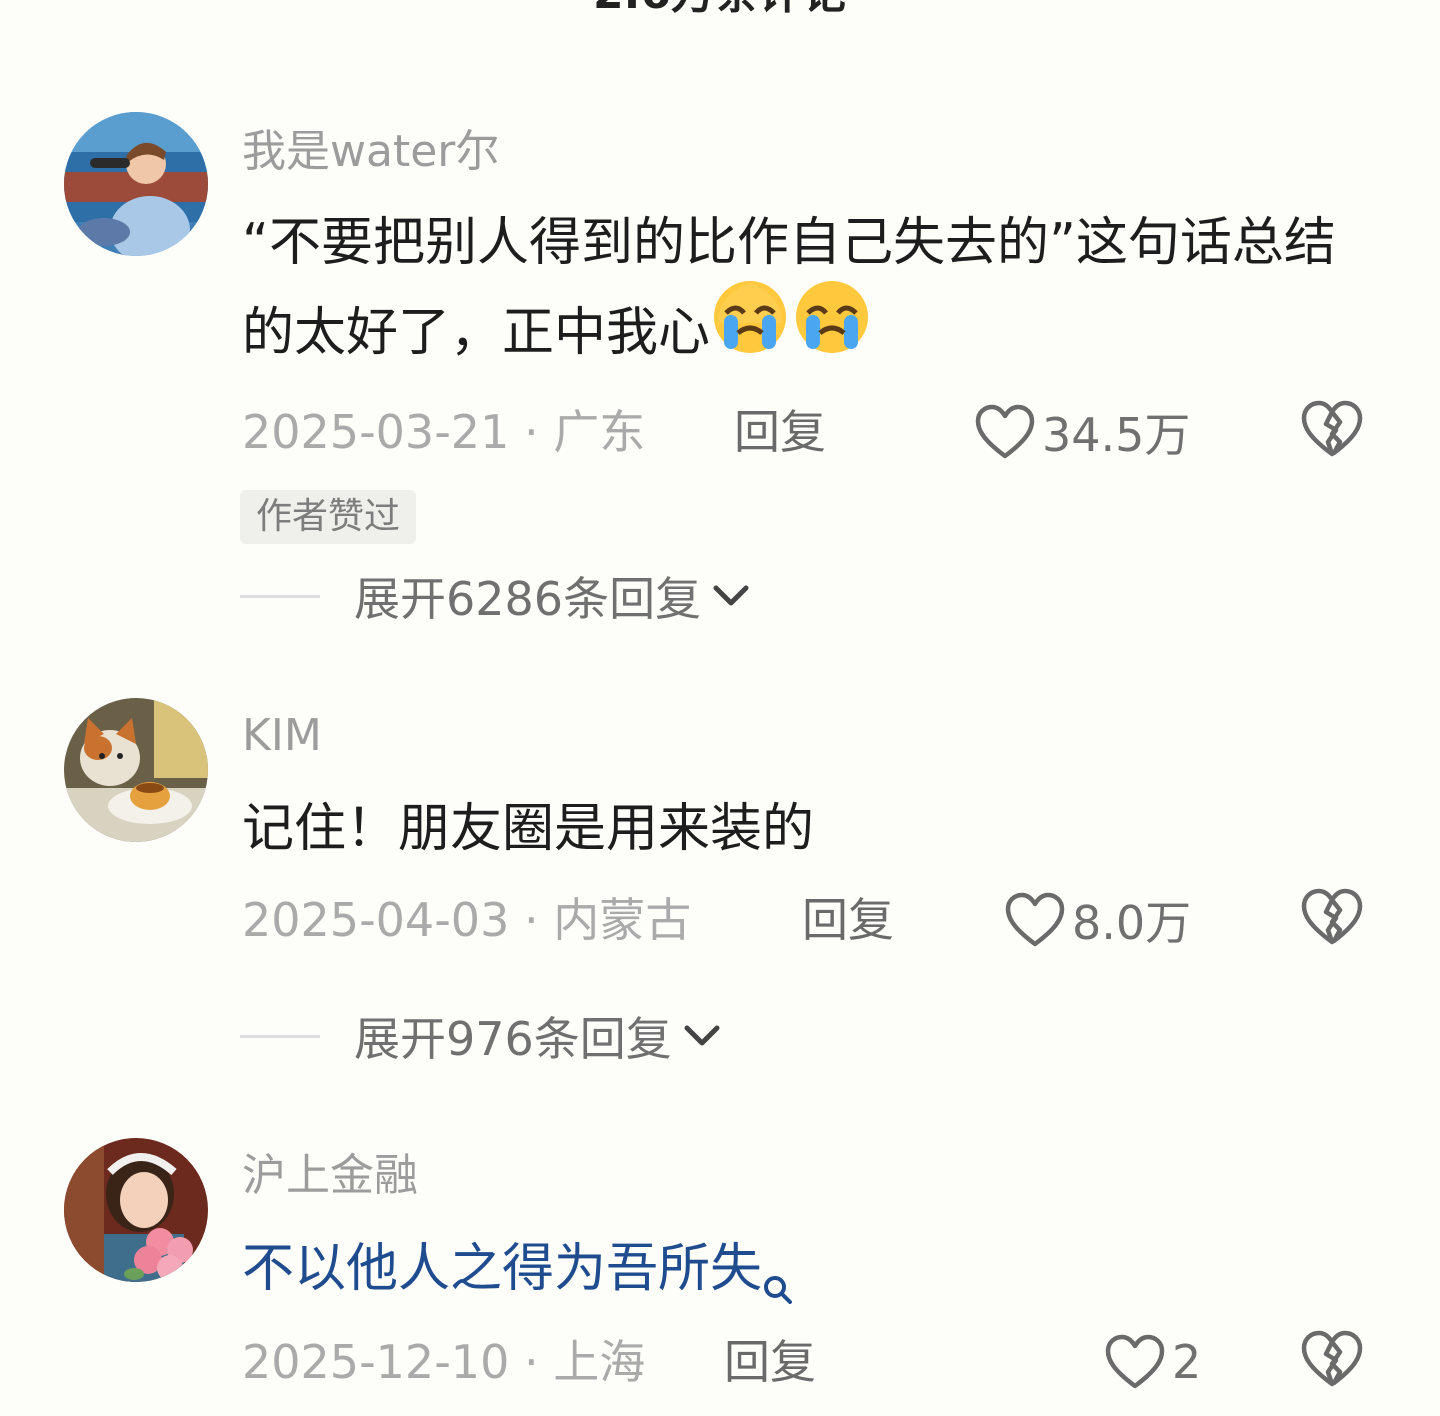 The image size is (1440, 1416). Describe the element at coordinates (778, 1289) in the screenshot. I see `search-icon` at that location.